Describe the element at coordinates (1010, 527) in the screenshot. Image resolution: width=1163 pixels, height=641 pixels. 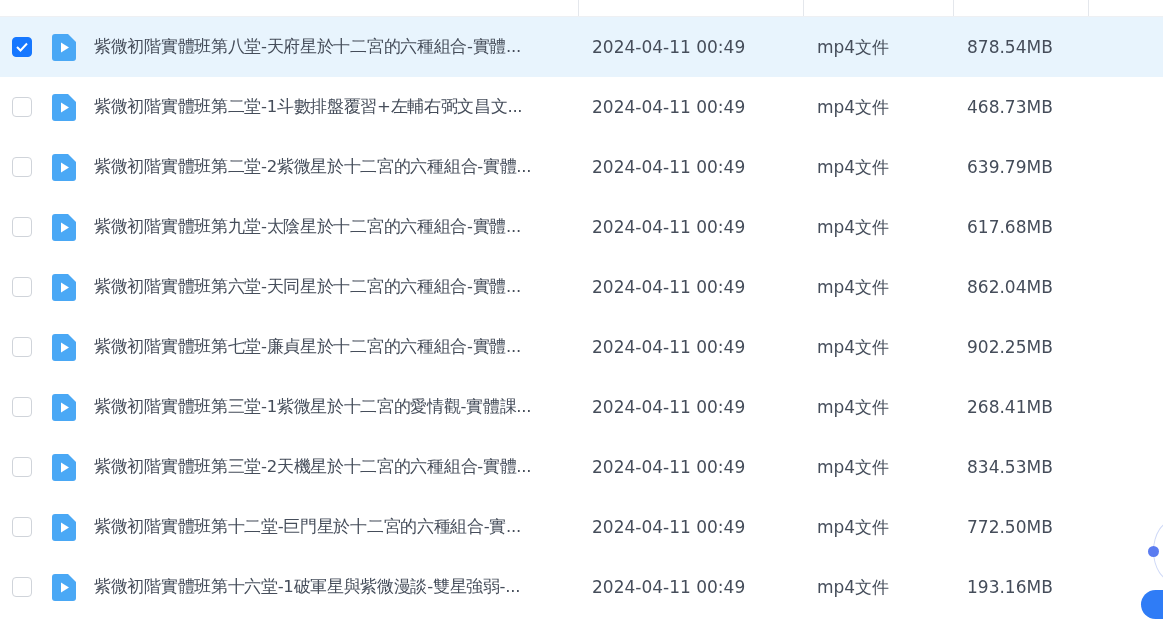
I see `file-size: 772.50MB` at that location.